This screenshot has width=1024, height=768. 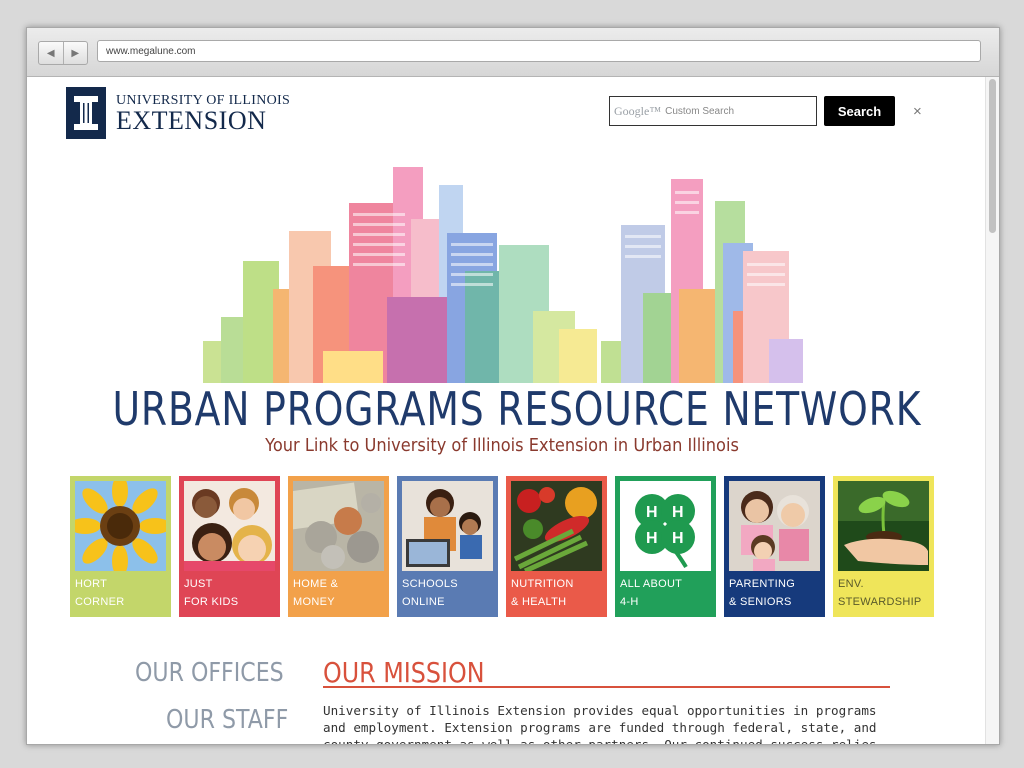 What do you see at coordinates (651, 593) in the screenshot?
I see `tile-label: ALL ABOUT 4-H` at bounding box center [651, 593].